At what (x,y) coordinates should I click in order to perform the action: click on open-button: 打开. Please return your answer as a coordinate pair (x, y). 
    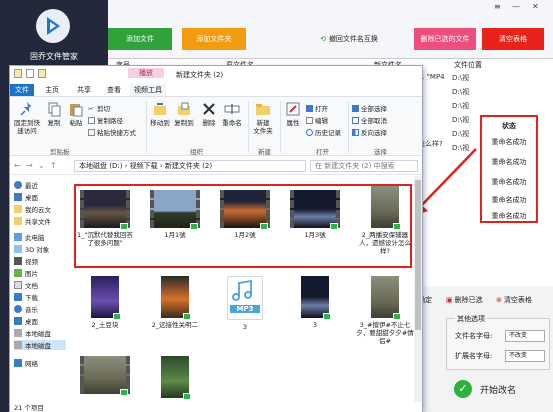
    Looking at the image, I should click on (317, 108).